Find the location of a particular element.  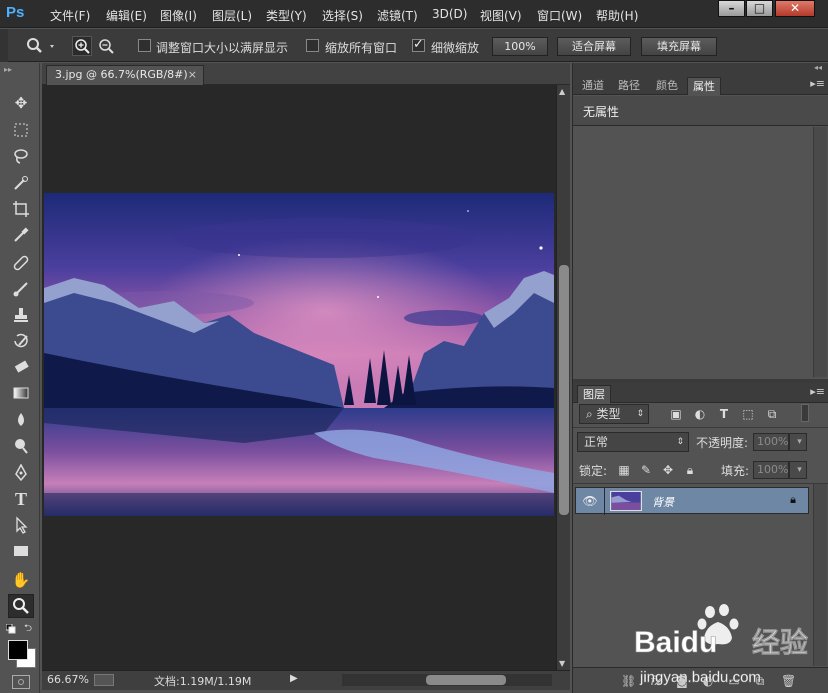

tab-channels: 通道 is located at coordinates (593, 86).